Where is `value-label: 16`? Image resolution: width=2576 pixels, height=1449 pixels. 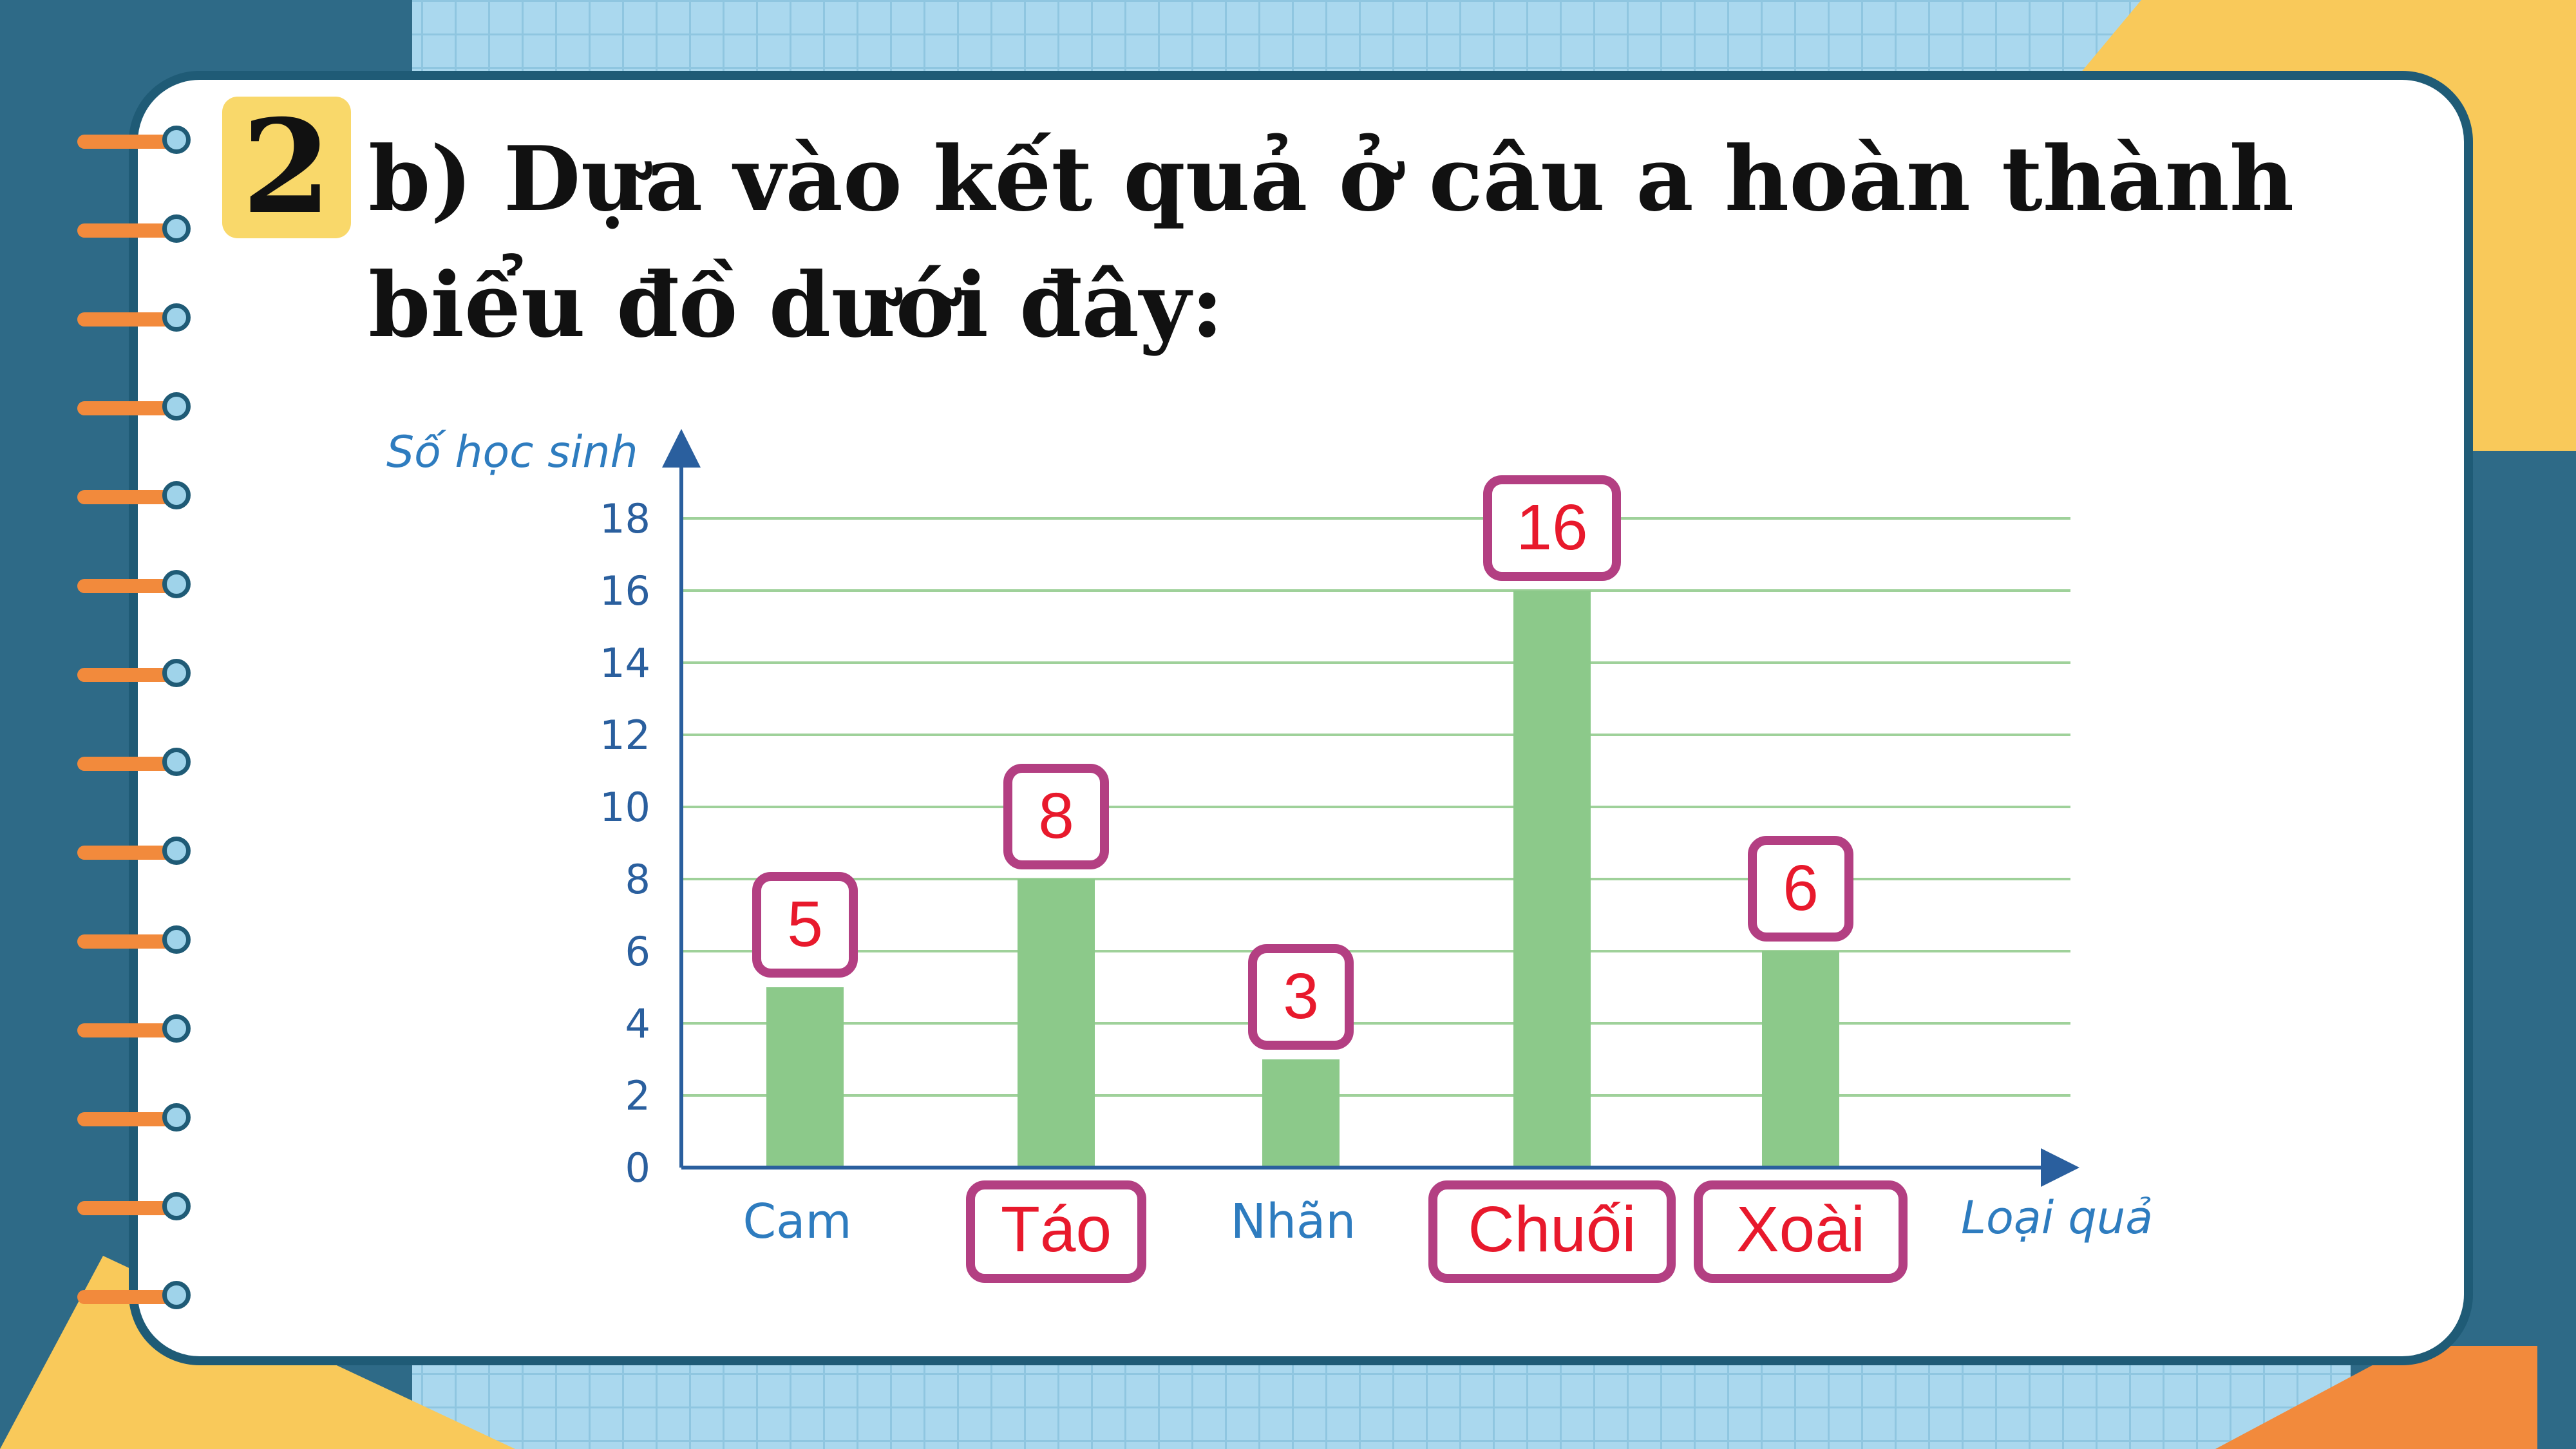 value-label: 16 is located at coordinates (1551, 527).